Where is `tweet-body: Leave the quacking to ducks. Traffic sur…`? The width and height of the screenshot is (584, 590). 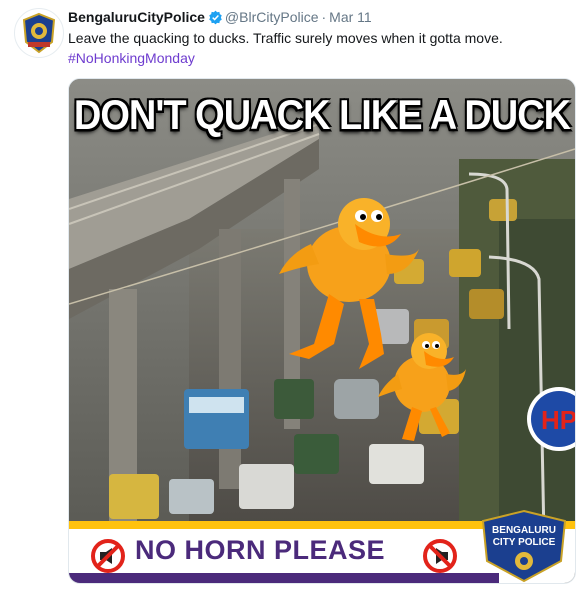
tweet-body: Leave the quacking to ducks. Traffic sur… is located at coordinates (285, 38).